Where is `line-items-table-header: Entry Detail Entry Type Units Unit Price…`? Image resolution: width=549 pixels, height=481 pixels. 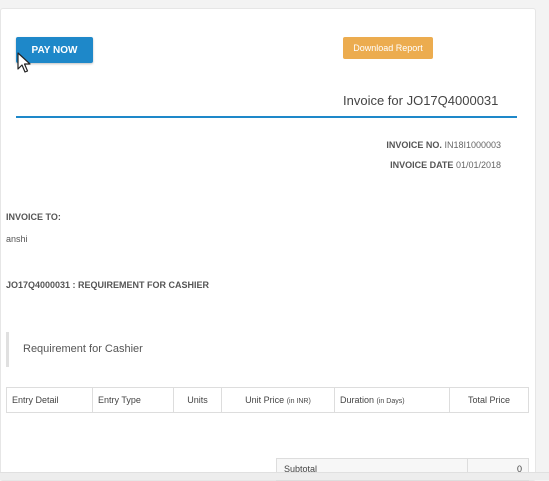
line-items-table-header: Entry Detail Entry Type Units Unit Price… is located at coordinates (267, 400).